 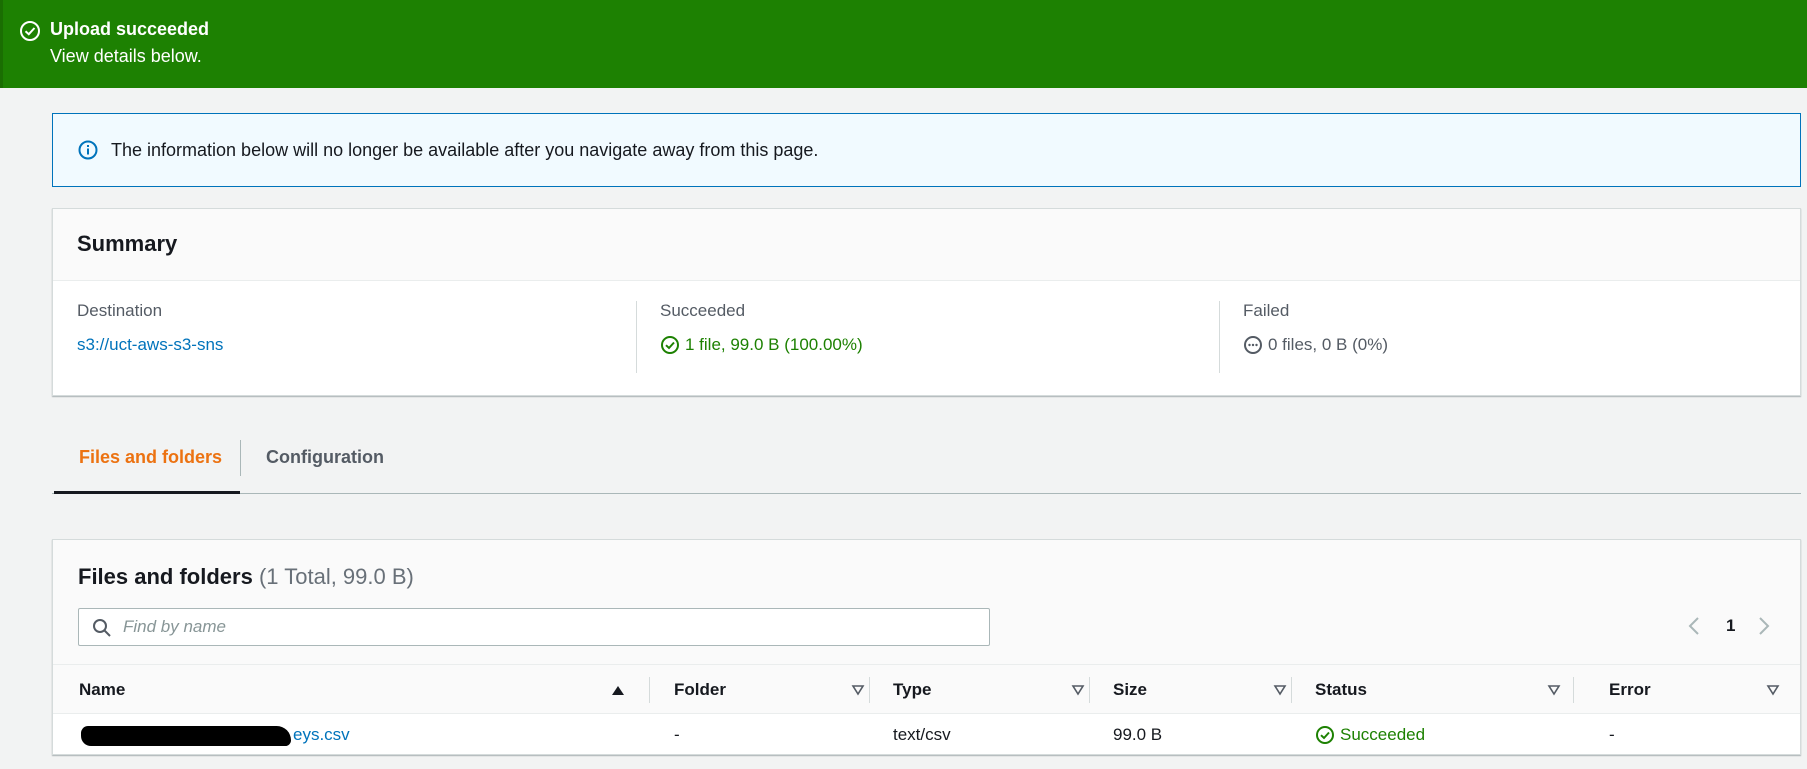 What do you see at coordinates (325, 465) in the screenshot?
I see `tab-configuration: Configuration` at bounding box center [325, 465].